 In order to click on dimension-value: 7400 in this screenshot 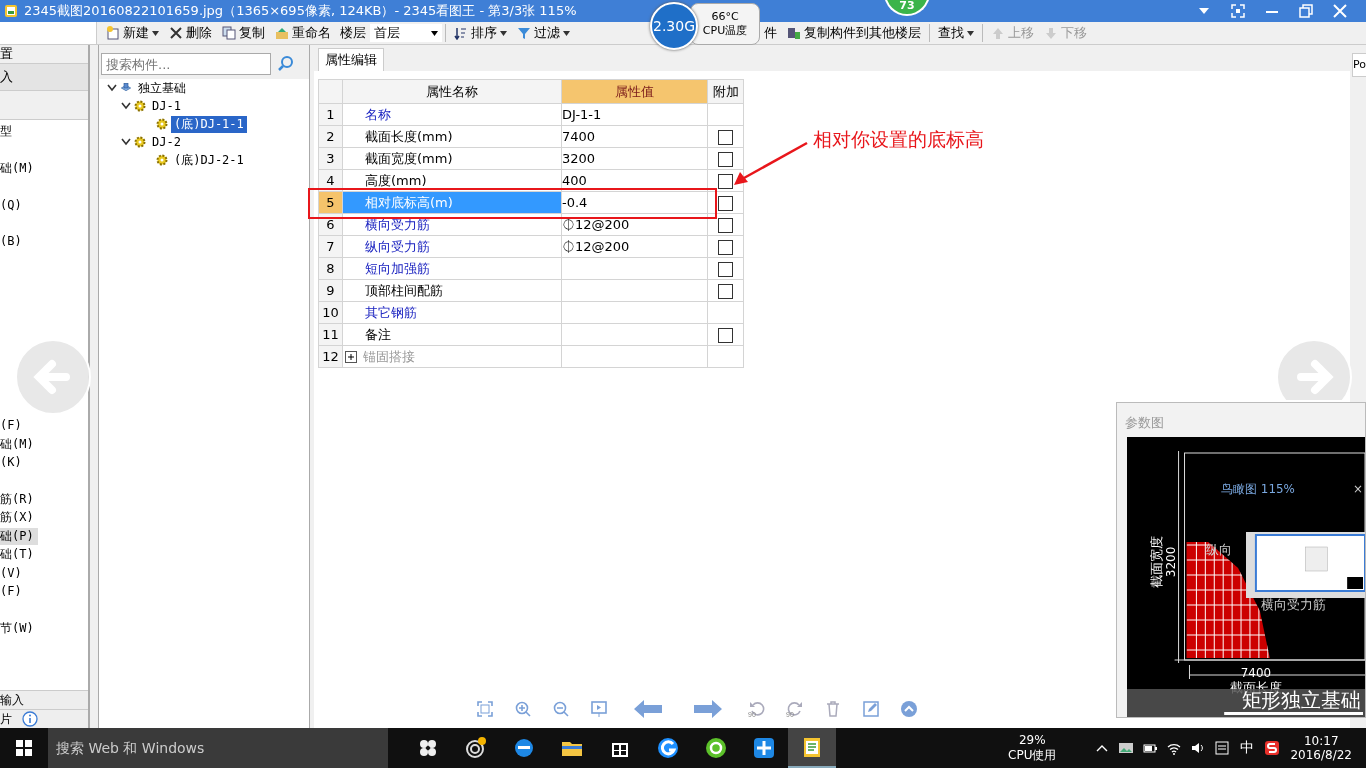, I will do `click(1256, 672)`.